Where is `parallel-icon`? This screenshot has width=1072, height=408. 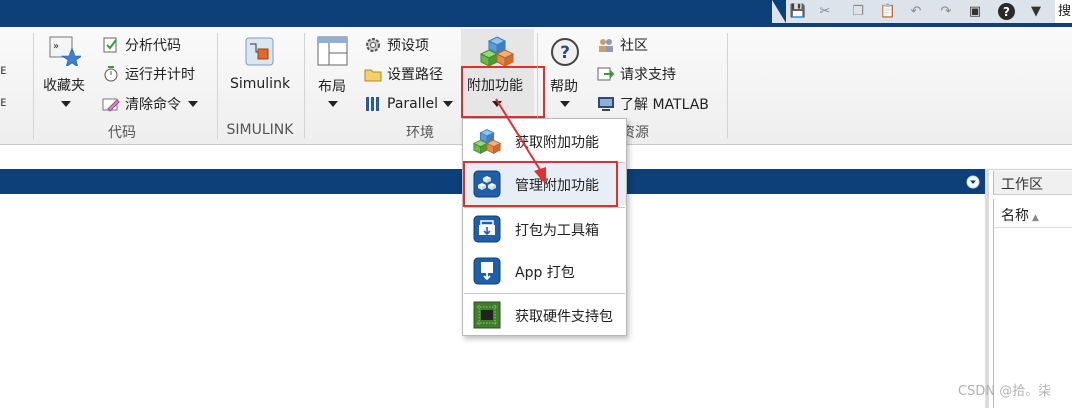
parallel-icon is located at coordinates (372, 104).